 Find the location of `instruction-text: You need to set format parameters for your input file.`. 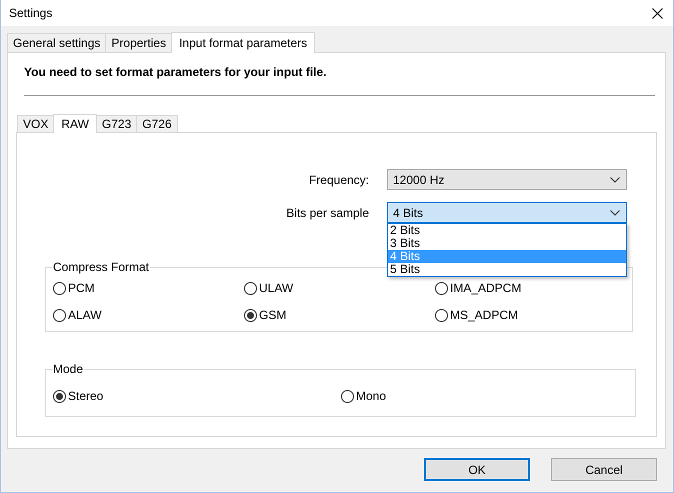

instruction-text: You need to set format parameters for your input file. is located at coordinates (176, 72).